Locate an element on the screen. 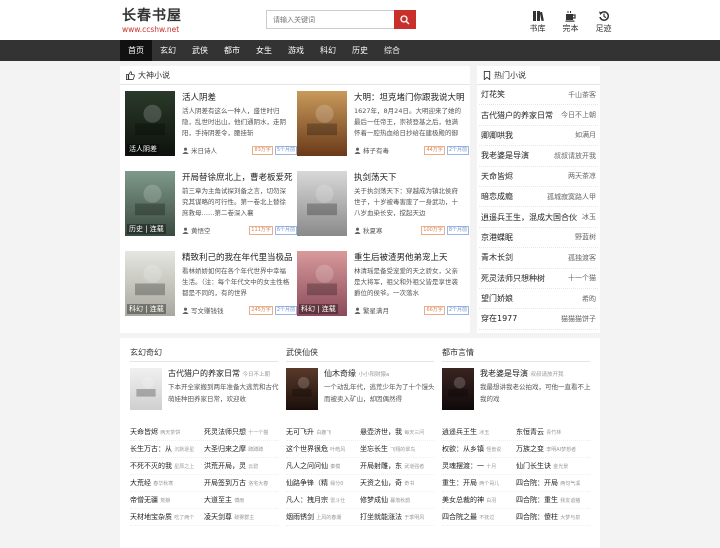 The height and width of the screenshot is (548, 720). book-author: 黄悟空 is located at coordinates (219, 230).